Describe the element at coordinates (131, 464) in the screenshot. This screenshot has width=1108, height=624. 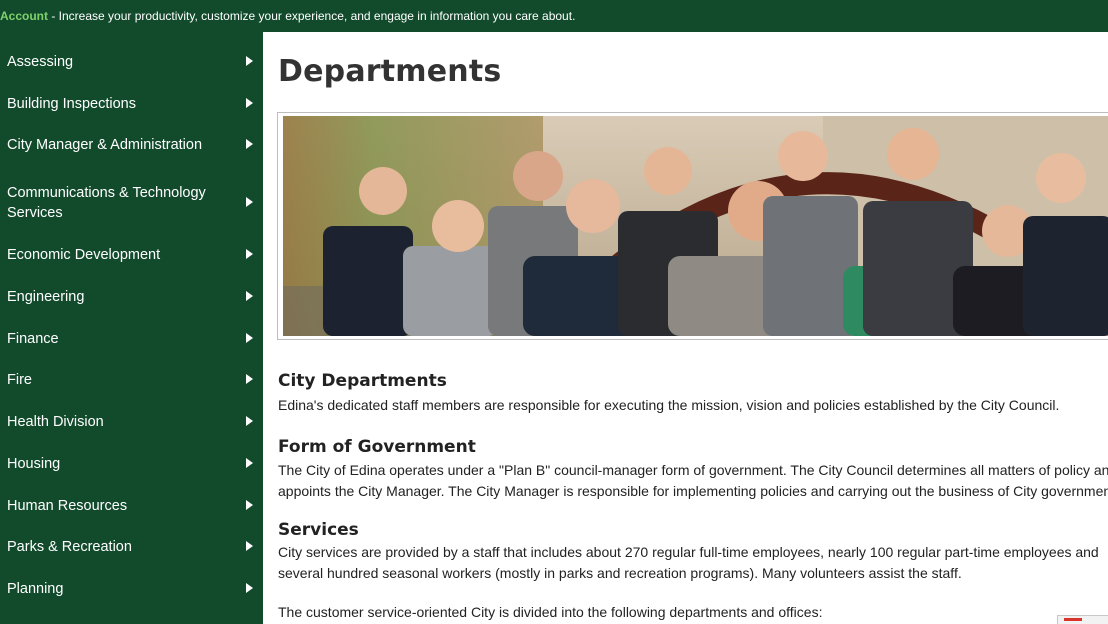
I see `sidebar-item-housing: Housing` at that location.